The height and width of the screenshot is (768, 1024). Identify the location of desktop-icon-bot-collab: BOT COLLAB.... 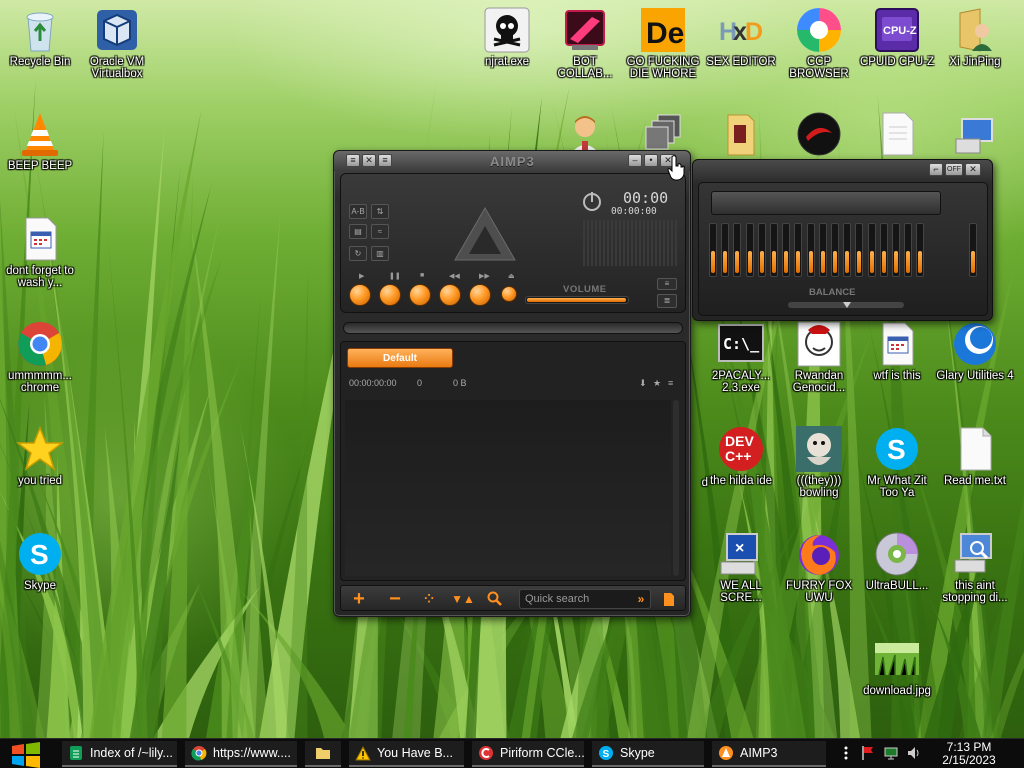
(585, 43).